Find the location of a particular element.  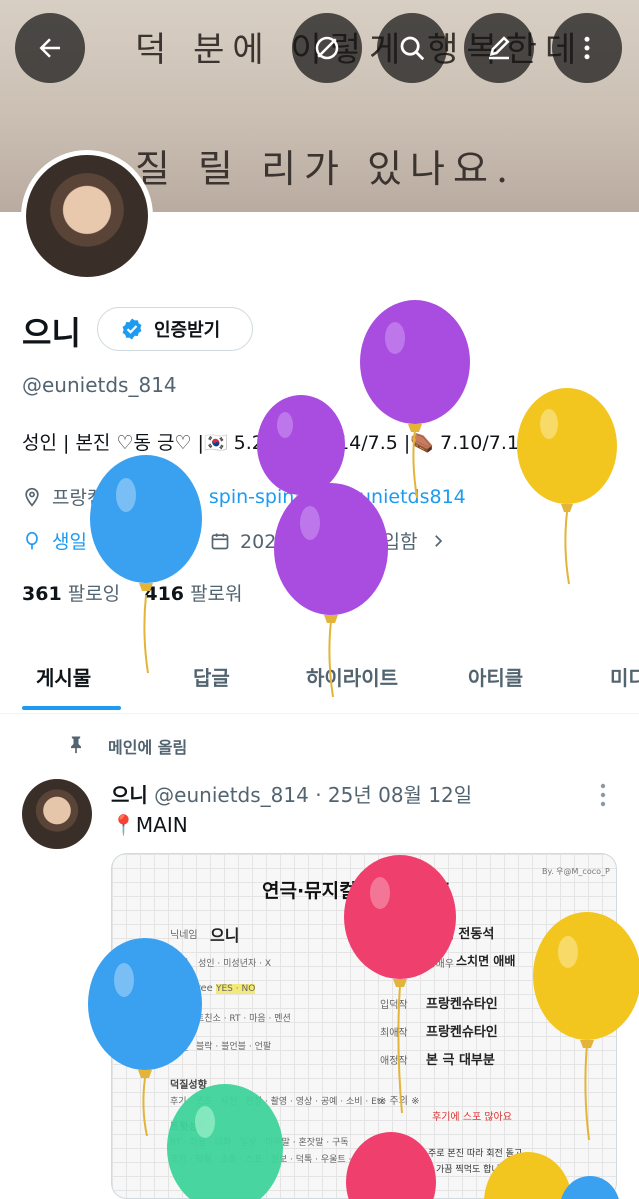

grok-icon is located at coordinates (327, 48).